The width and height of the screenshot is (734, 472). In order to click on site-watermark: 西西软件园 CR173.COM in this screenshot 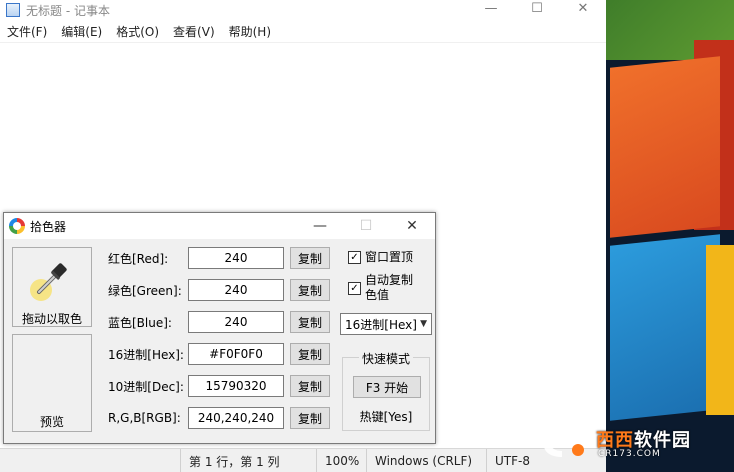, I will do `click(635, 443)`.